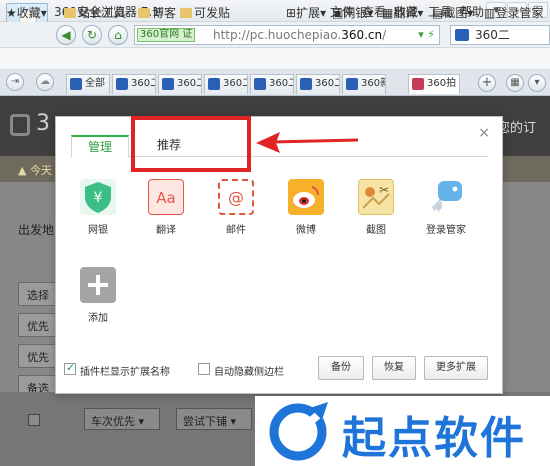 Image resolution: width=550 pixels, height=466 pixels. Describe the element at coordinates (43, 123) in the screenshot. I see `page-header-title: 3` at that location.